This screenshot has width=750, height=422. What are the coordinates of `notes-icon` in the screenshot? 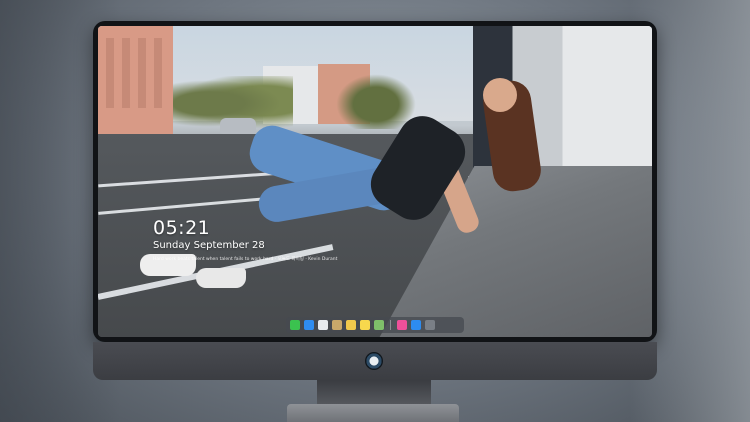 It's located at (365, 325).